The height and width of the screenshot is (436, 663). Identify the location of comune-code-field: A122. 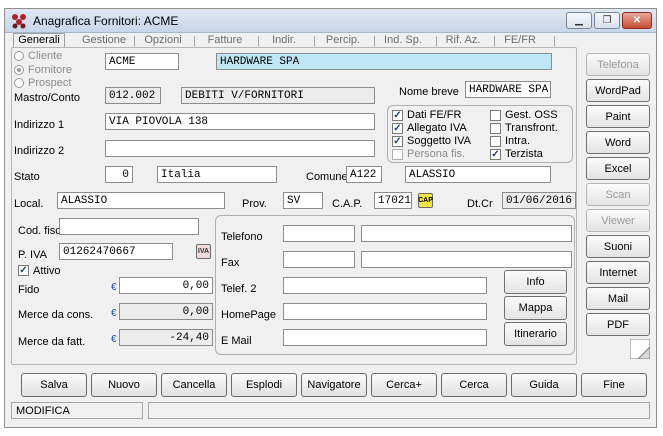
(364, 174).